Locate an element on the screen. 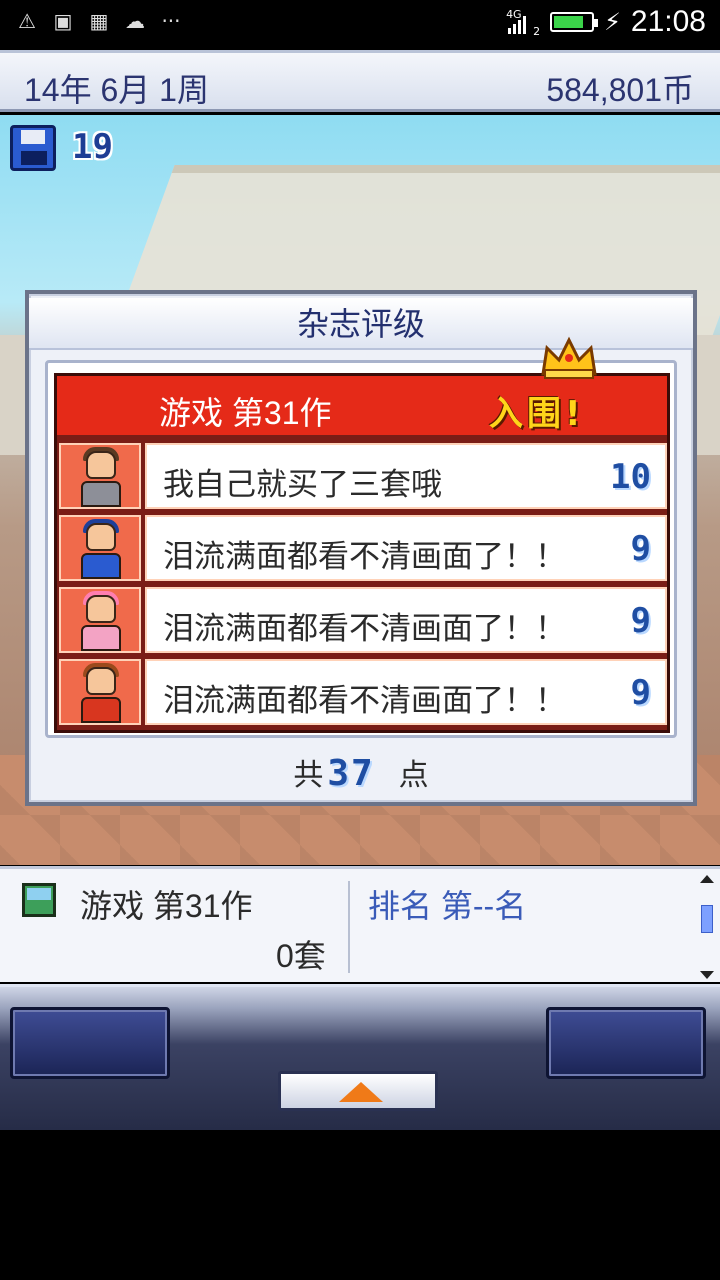  reviewer-avatar-grey is located at coordinates (100, 476).